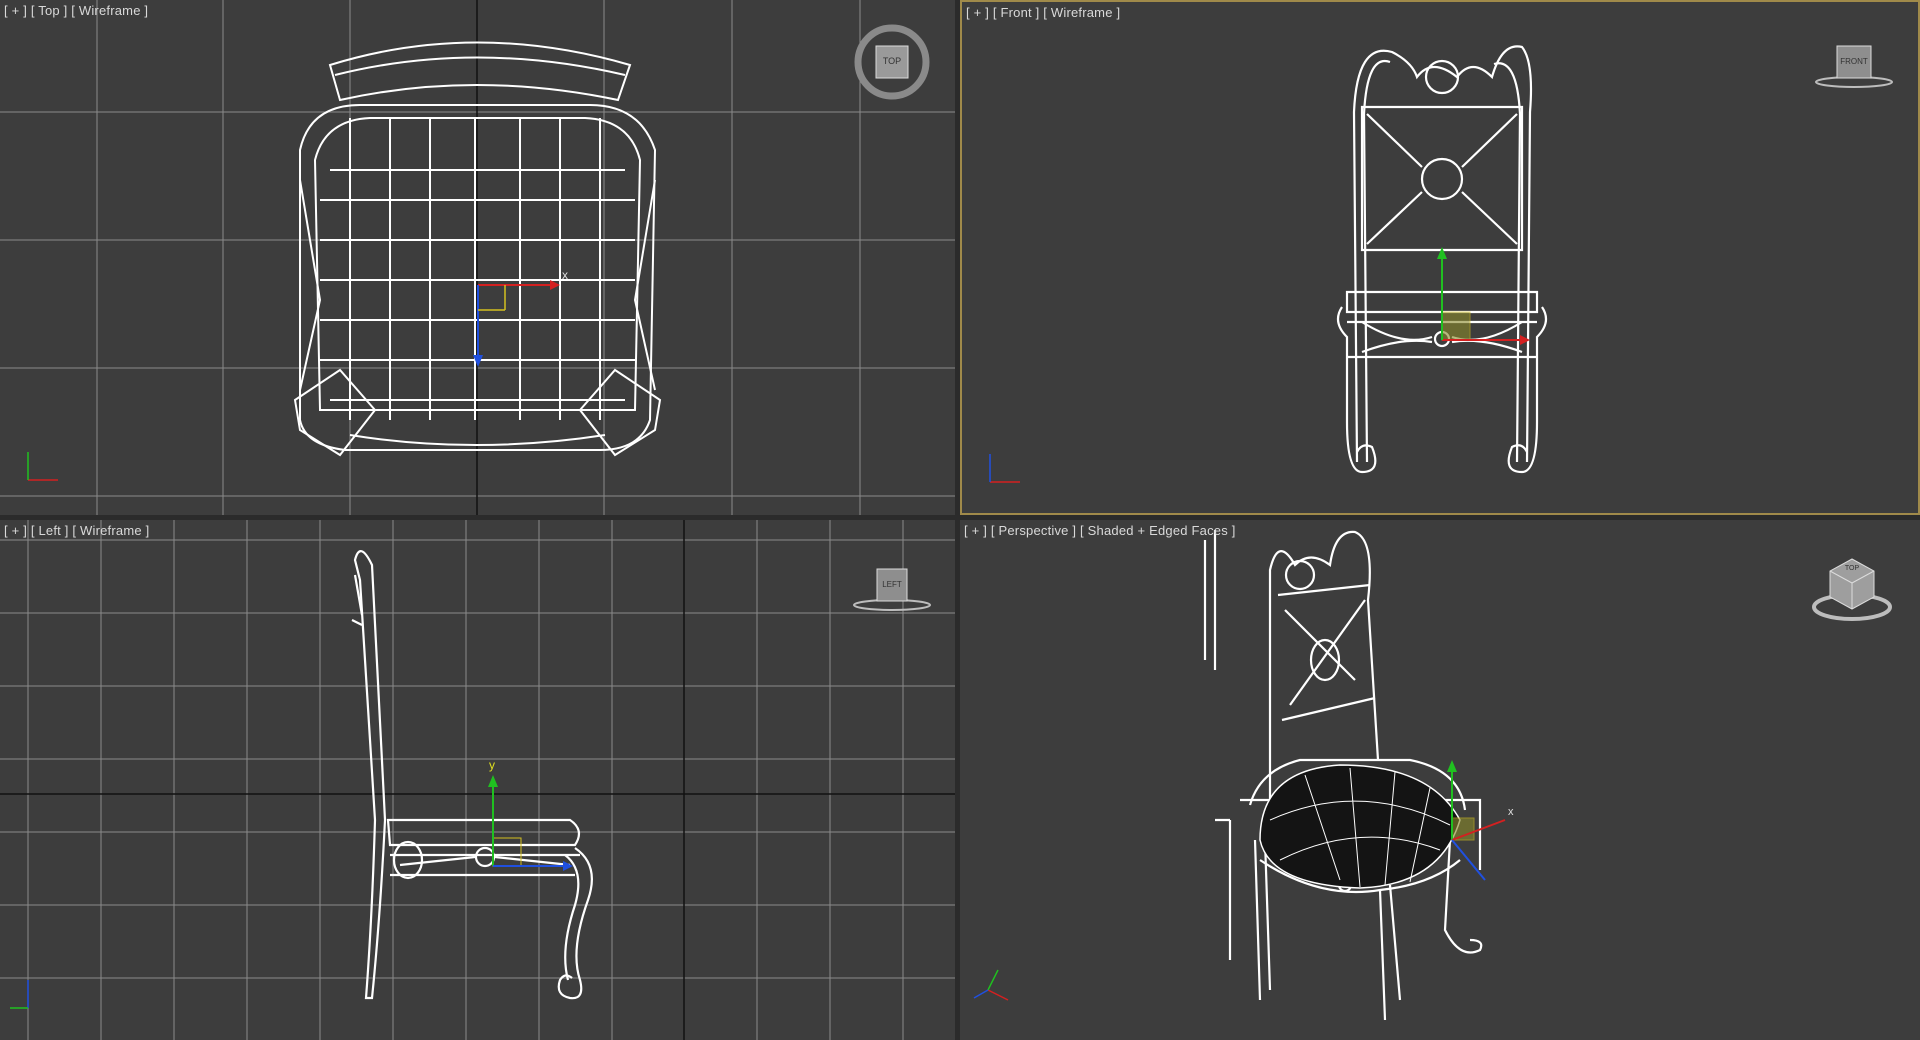  What do you see at coordinates (1268, 264) in the screenshot?
I see `viewport-front-scene` at bounding box center [1268, 264].